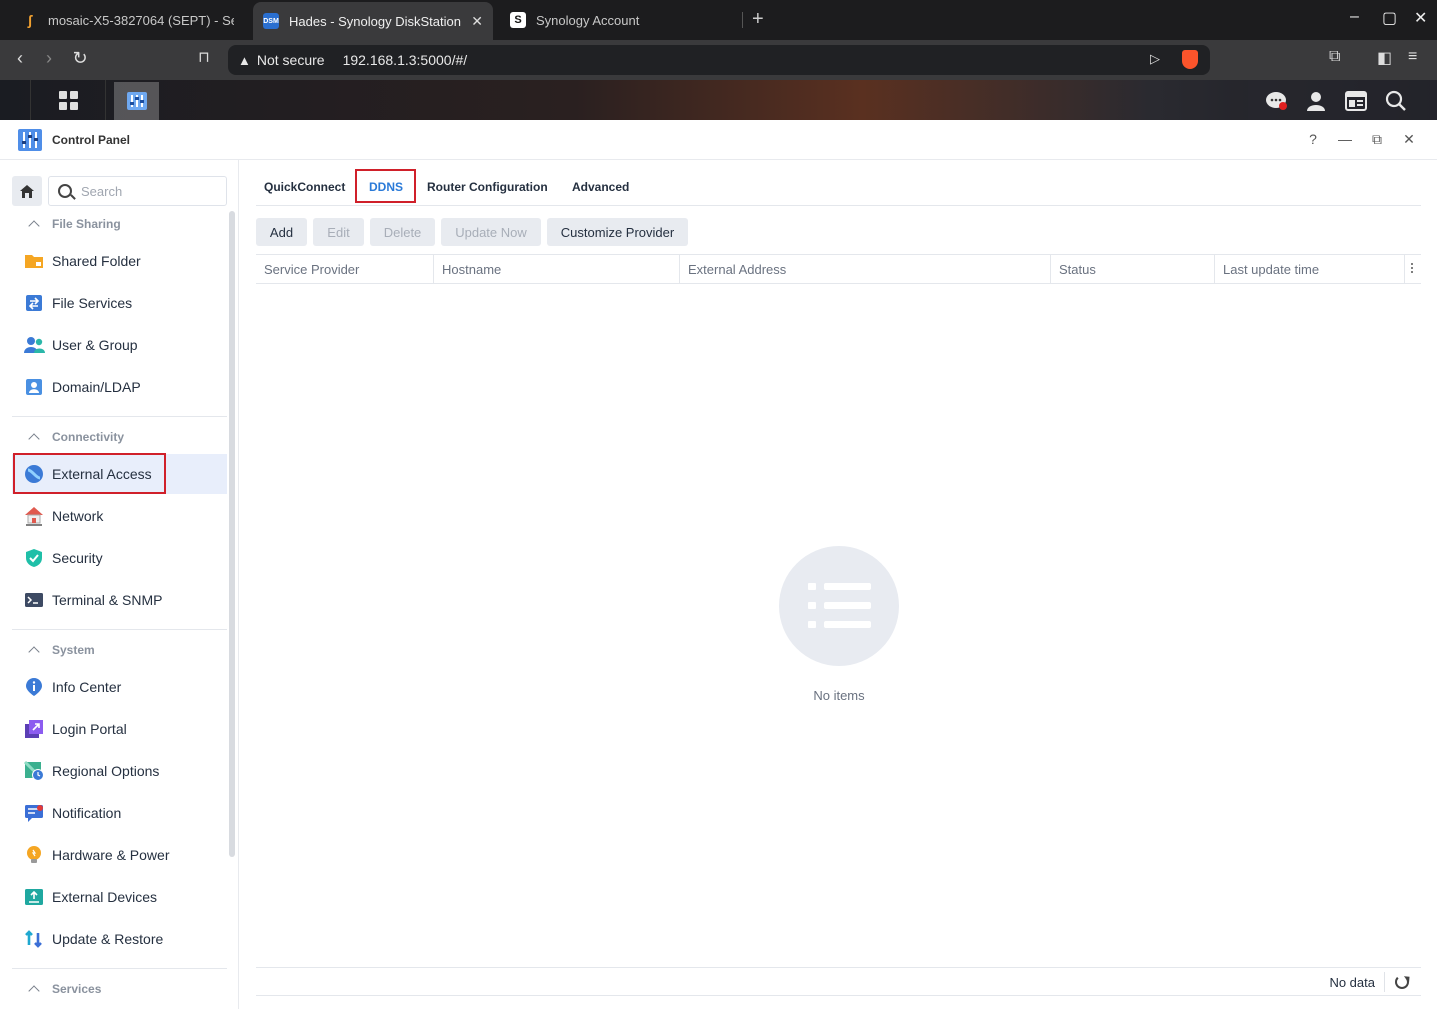 This screenshot has width=1437, height=1009. What do you see at coordinates (1420, 18) in the screenshot?
I see `close-window-icon: ✕` at bounding box center [1420, 18].